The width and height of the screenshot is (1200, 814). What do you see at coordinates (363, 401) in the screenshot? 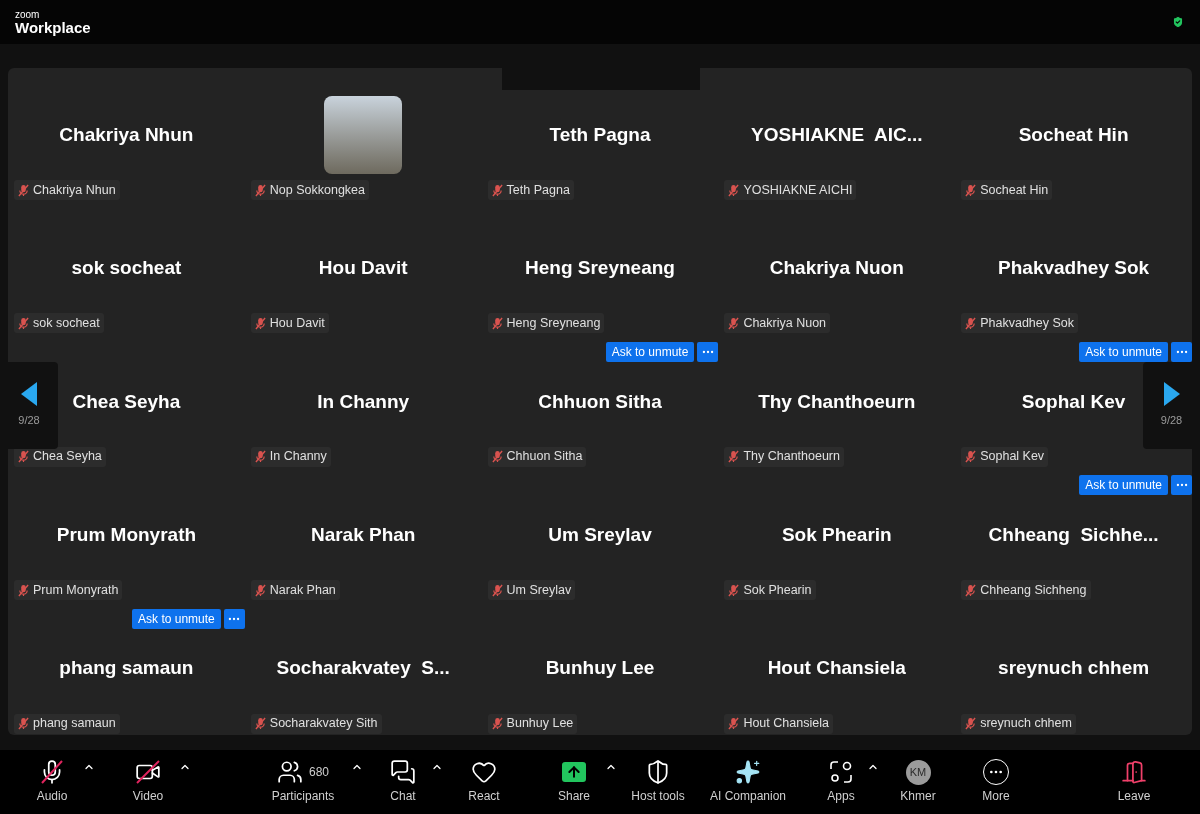
I see `participant-name: In Channy` at bounding box center [363, 401].